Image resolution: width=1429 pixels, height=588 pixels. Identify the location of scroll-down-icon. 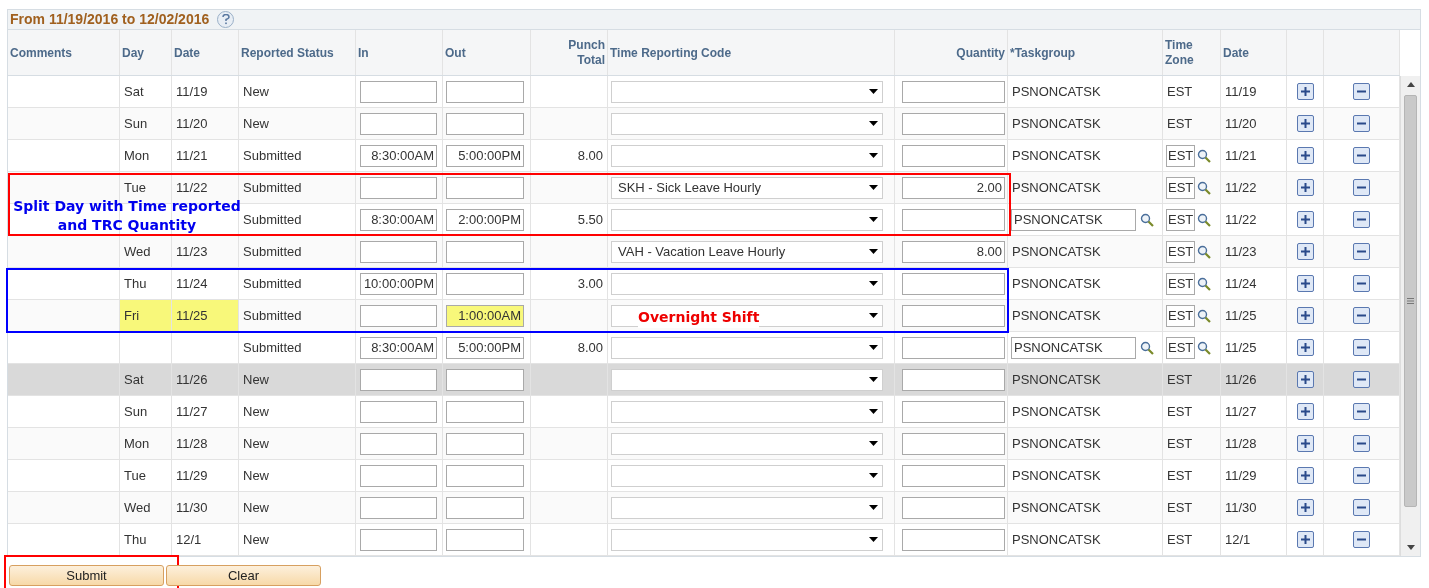
(1410, 547).